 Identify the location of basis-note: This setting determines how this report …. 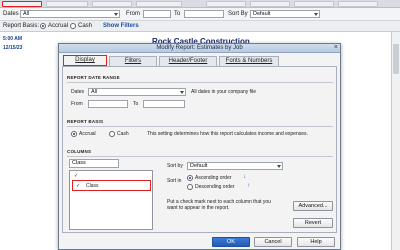
(227, 134).